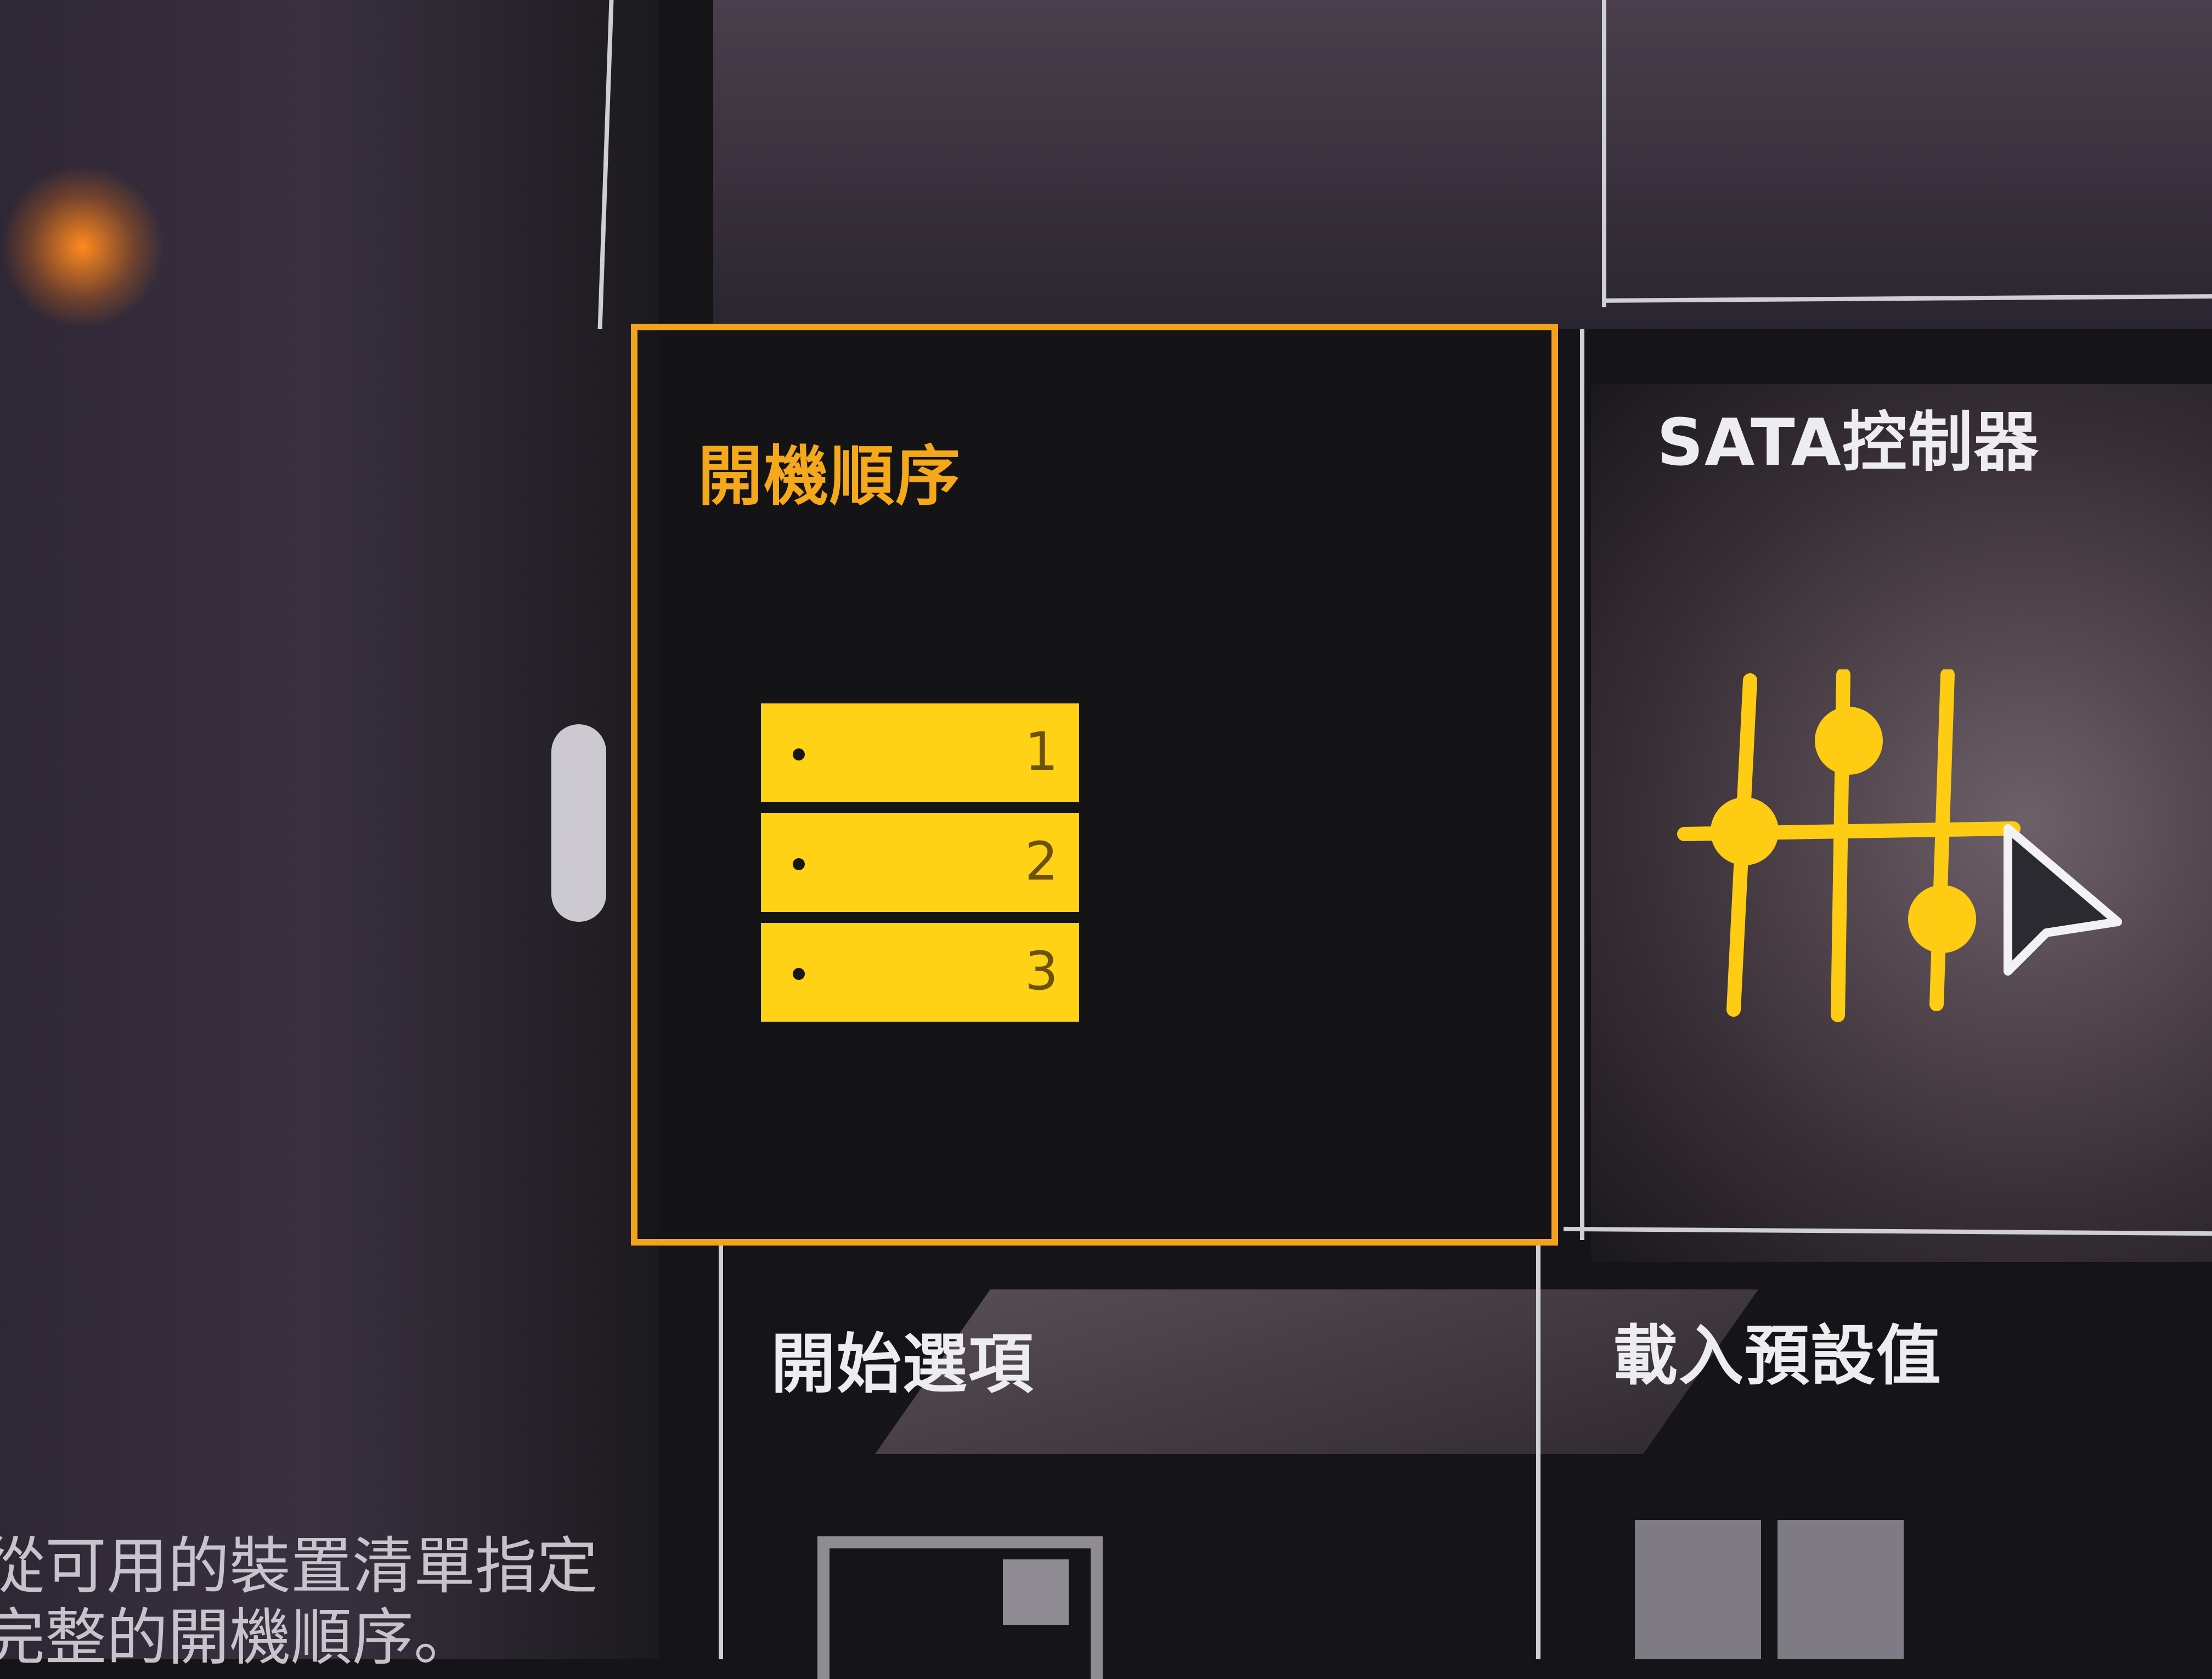  Describe the element at coordinates (238, 1638) in the screenshot. I see `description-line: 完整的開機順序。` at that location.